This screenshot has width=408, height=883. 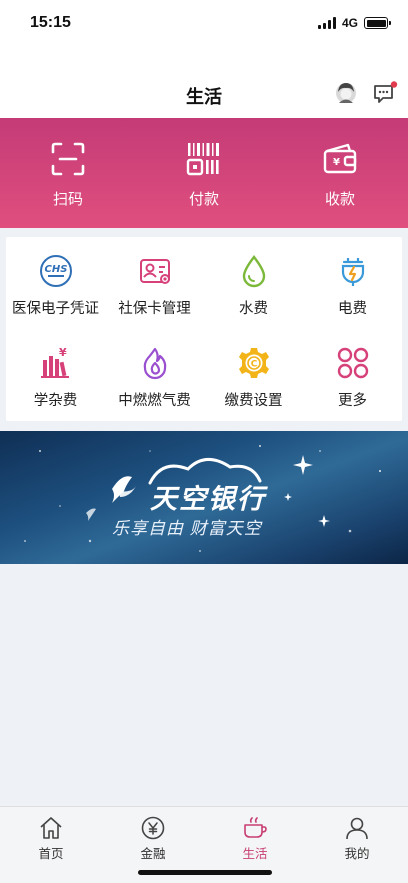 I want to click on status-time: 15:15, so click(x=50, y=22).